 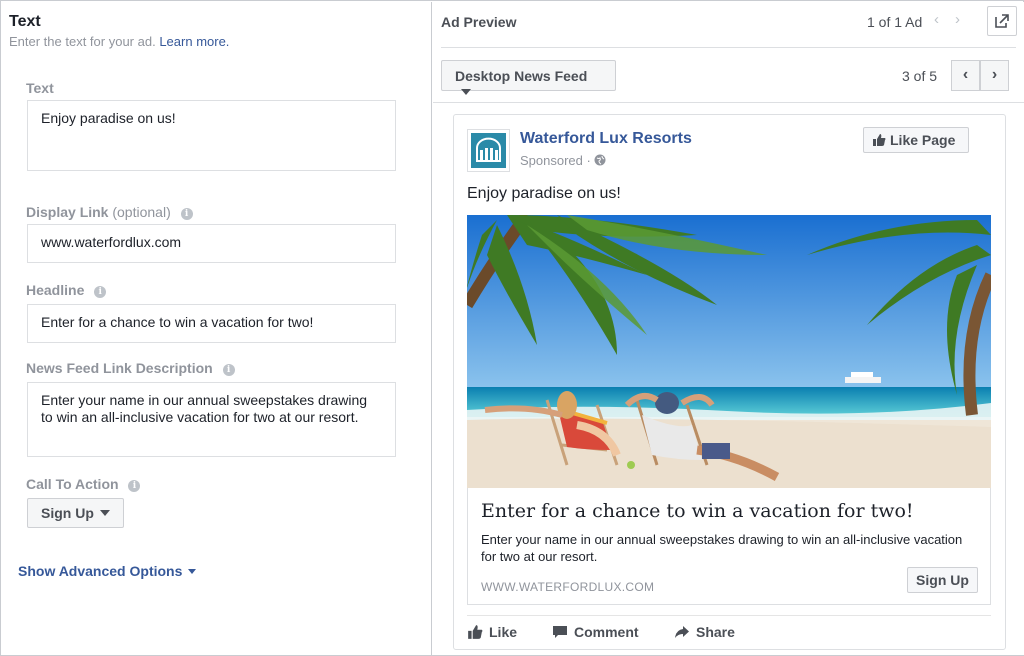 I want to click on prev-preview-button: ‹, so click(x=965, y=75).